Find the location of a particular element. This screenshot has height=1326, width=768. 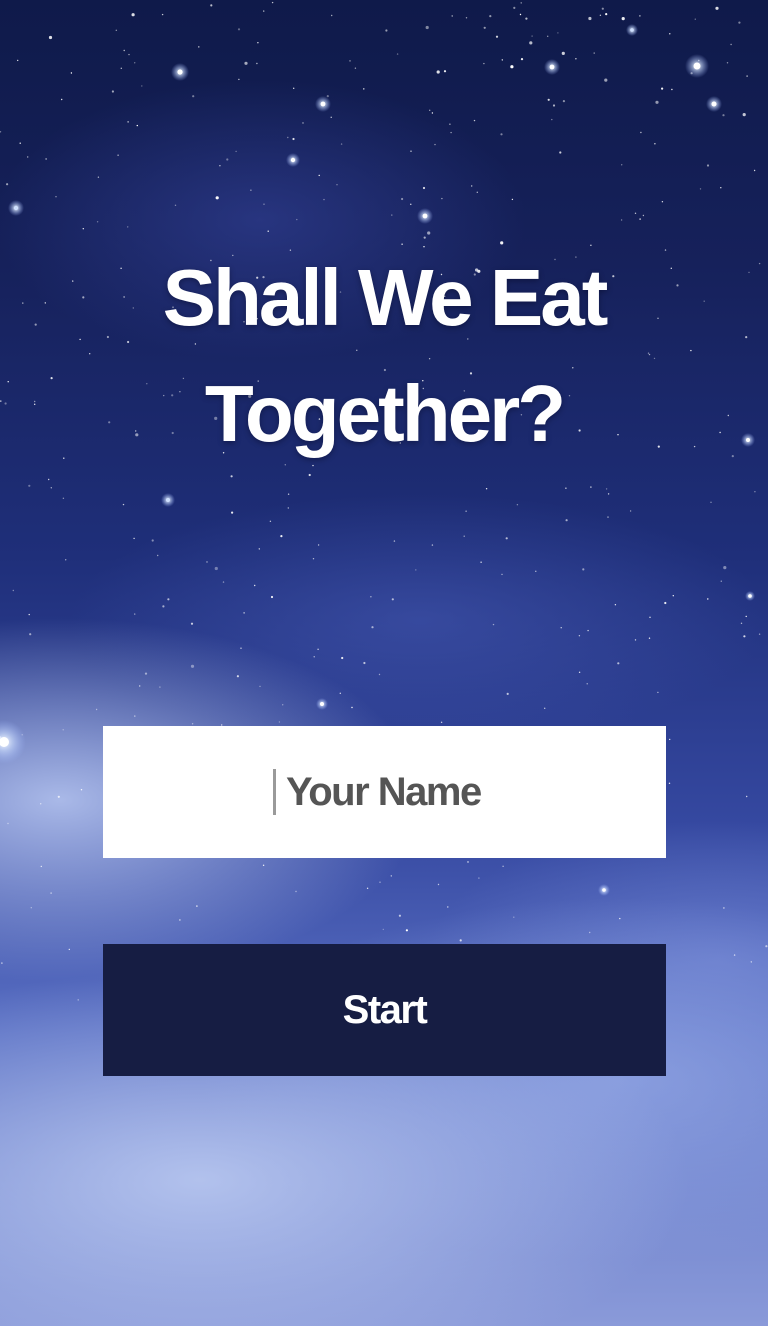

name-field is located at coordinates (384, 792).